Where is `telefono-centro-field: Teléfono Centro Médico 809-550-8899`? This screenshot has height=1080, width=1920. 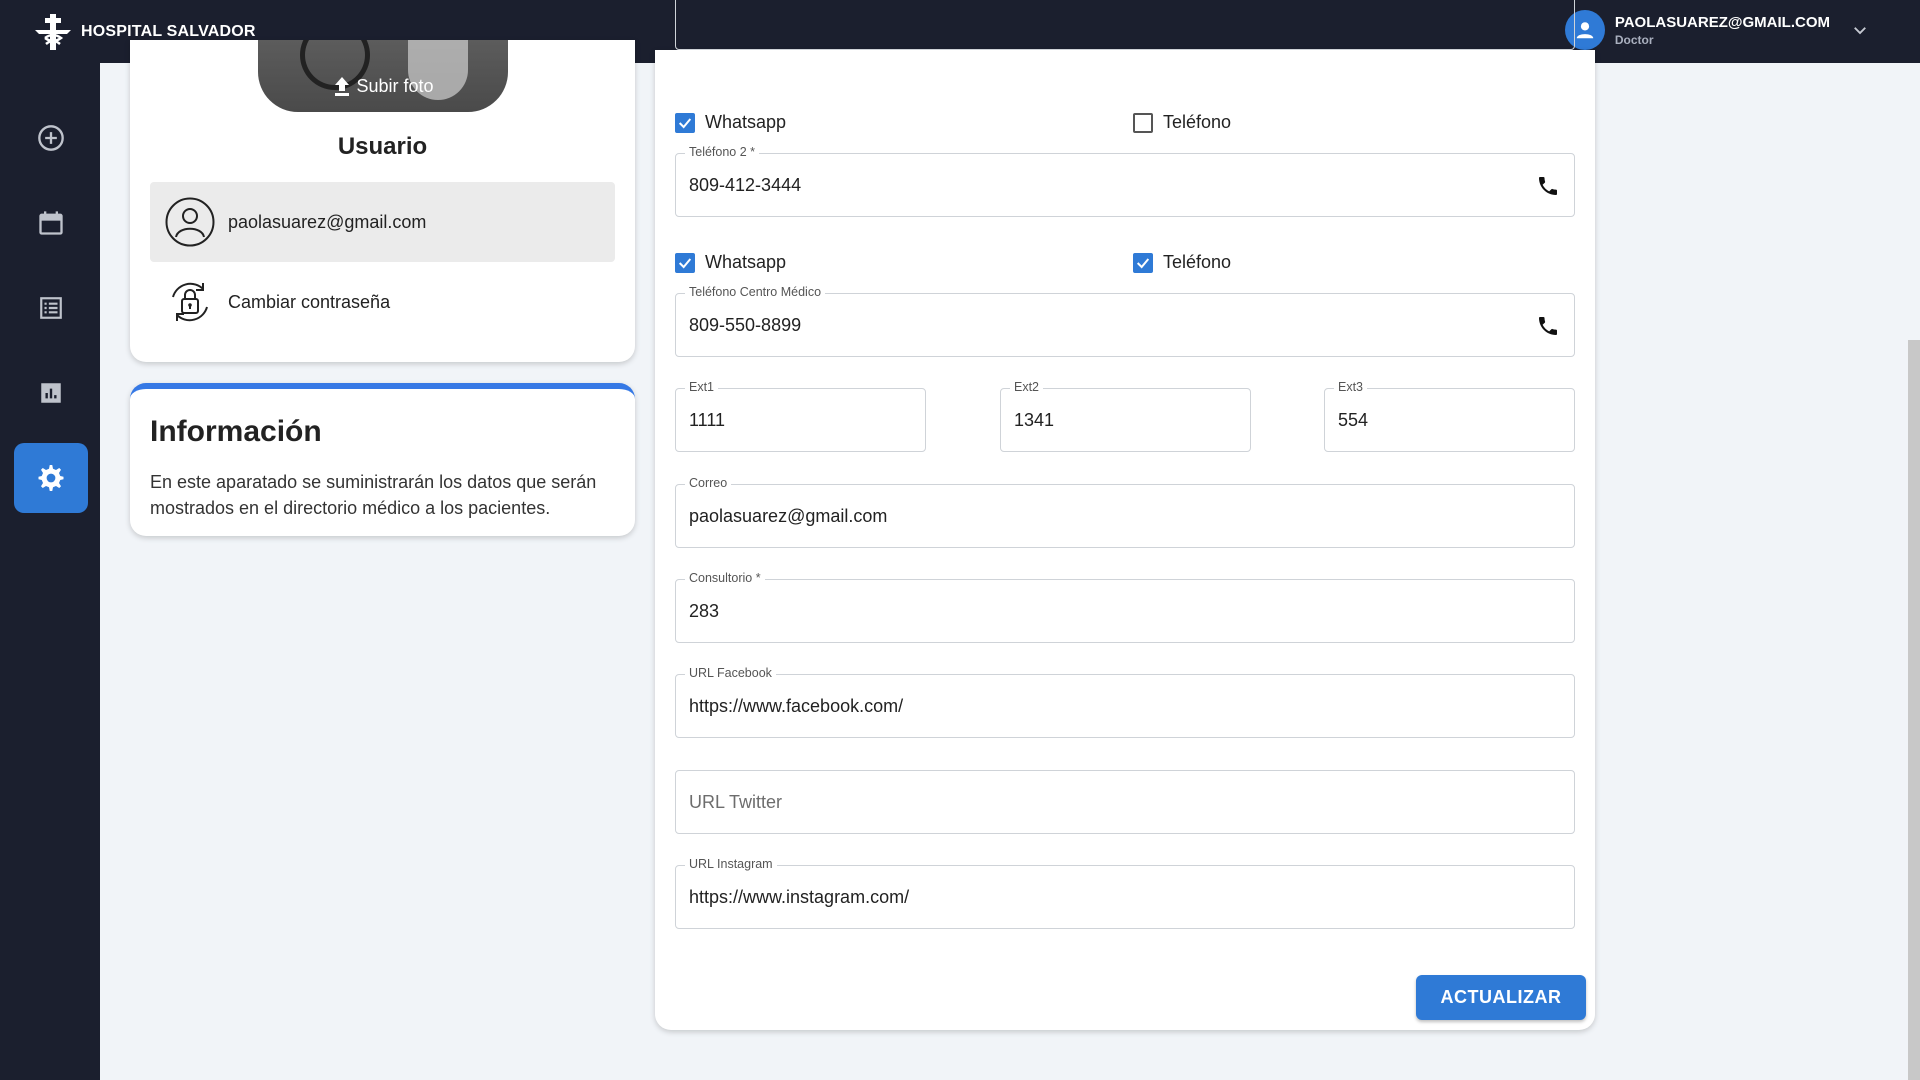
telefono-centro-field: Teléfono Centro Médico 809-550-8899 is located at coordinates (1125, 321).